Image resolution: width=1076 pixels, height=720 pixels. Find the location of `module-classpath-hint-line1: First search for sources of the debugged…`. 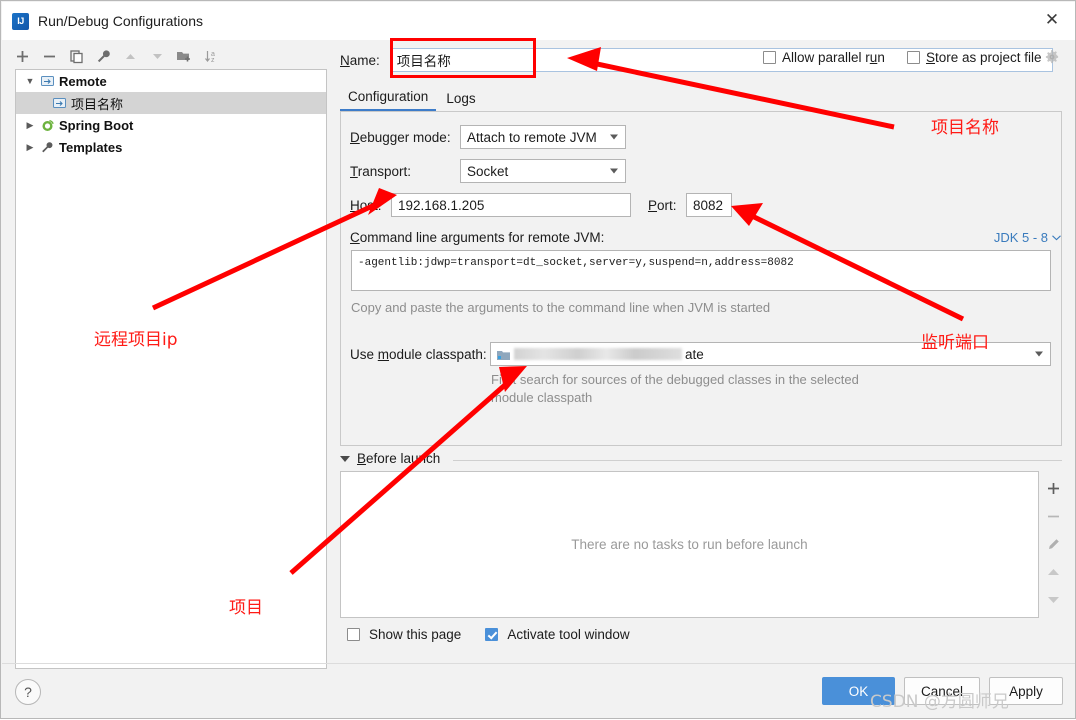

module-classpath-hint-line1: First search for sources of the debugged… is located at coordinates (675, 379).